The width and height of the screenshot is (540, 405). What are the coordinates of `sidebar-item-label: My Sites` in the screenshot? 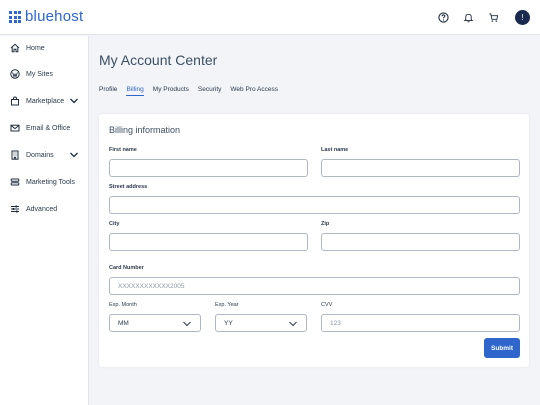 It's located at (39, 74).